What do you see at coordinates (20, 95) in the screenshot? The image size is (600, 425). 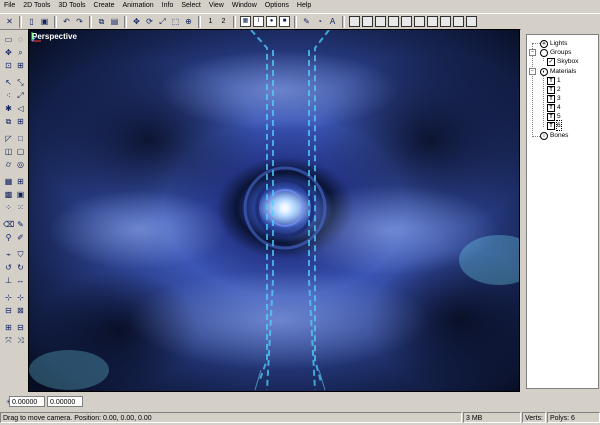 I see `scale-tool-icon: ⤢` at bounding box center [20, 95].